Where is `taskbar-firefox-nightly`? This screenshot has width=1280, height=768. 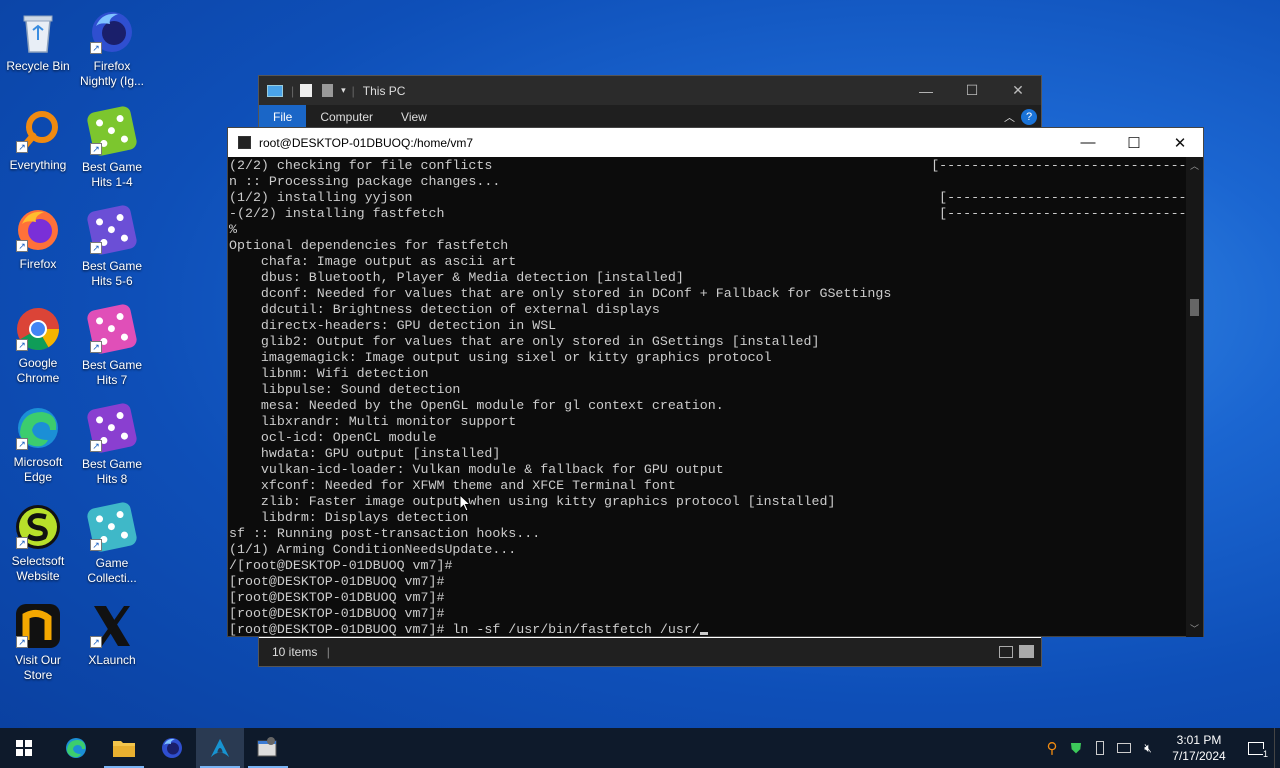 taskbar-firefox-nightly is located at coordinates (172, 748).